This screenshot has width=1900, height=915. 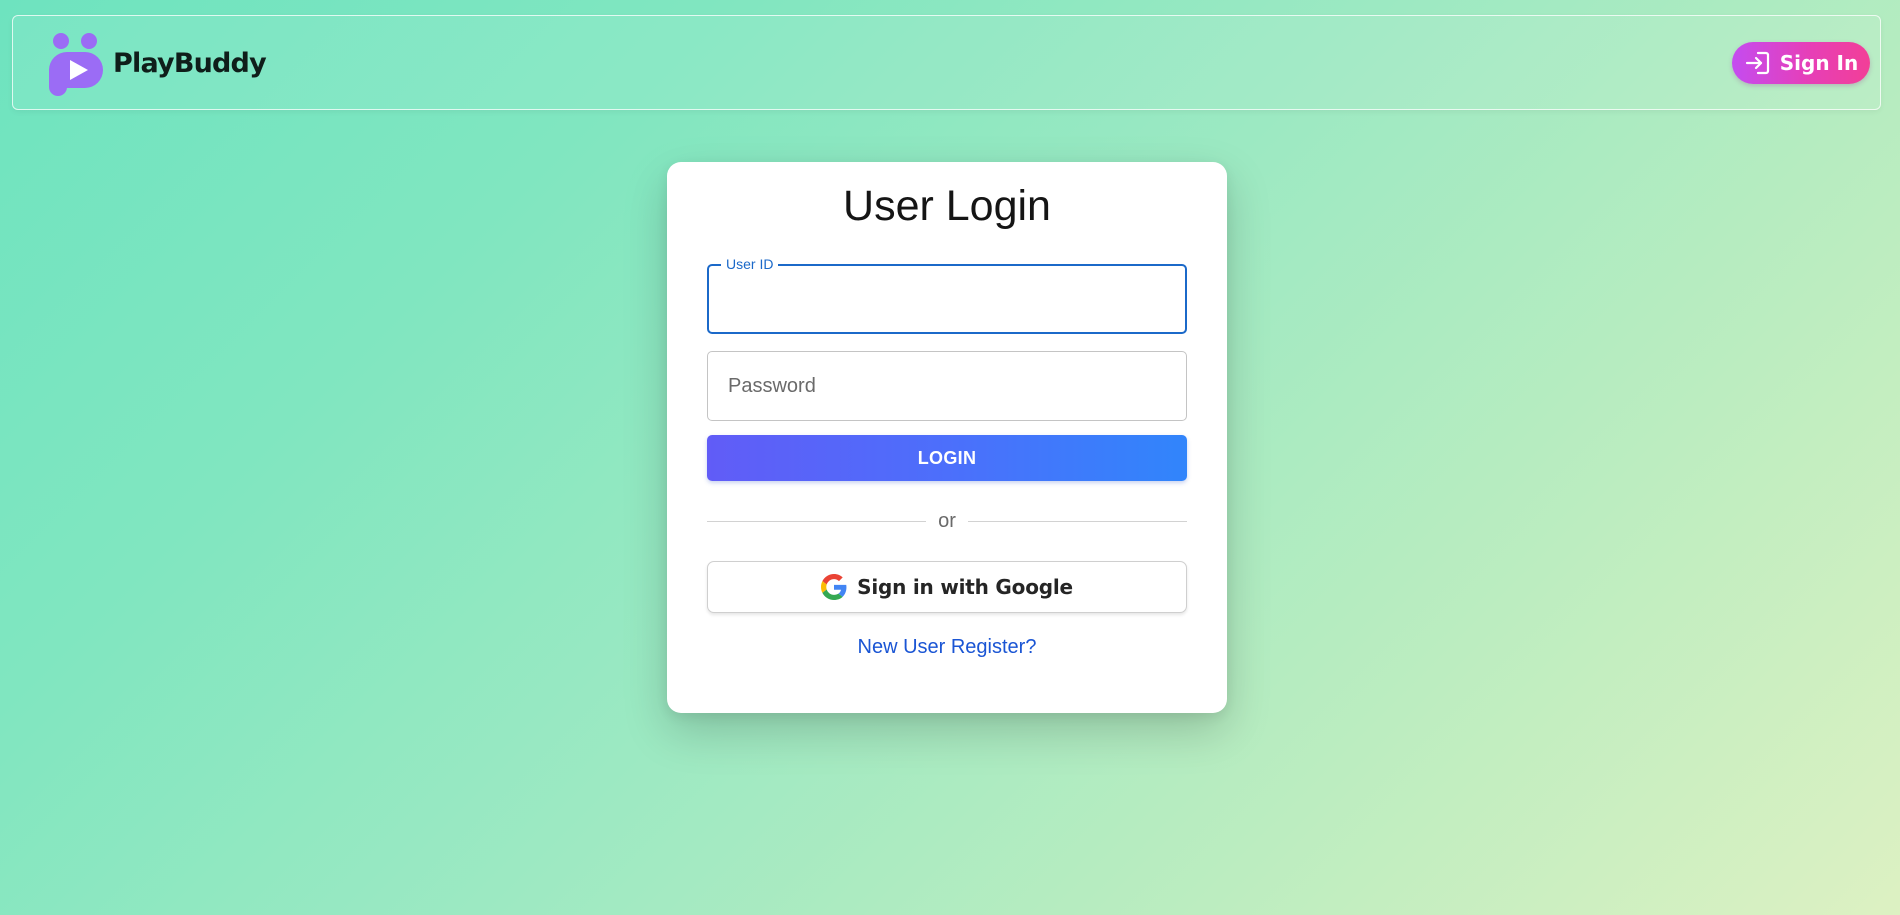 What do you see at coordinates (190, 63) in the screenshot?
I see `brand-name: PlayBuddy` at bounding box center [190, 63].